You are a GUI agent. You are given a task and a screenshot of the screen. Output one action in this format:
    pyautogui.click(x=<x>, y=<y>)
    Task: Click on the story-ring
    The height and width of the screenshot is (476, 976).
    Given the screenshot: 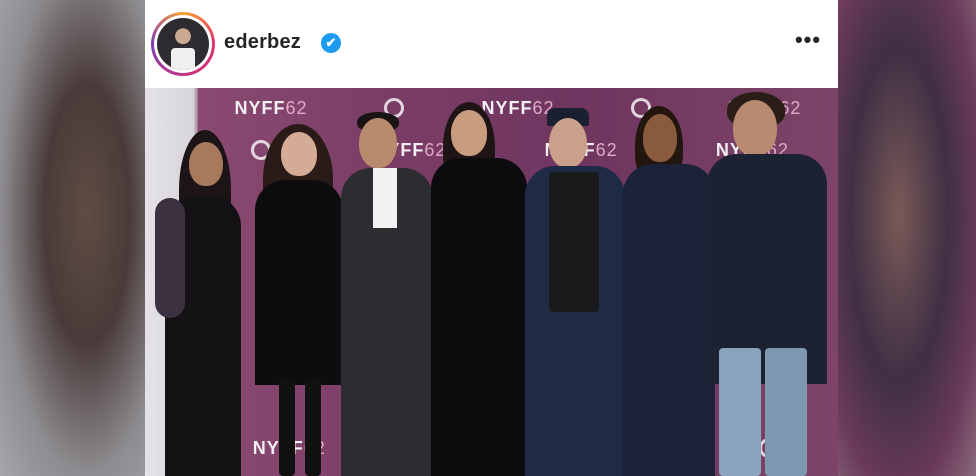 What is the action you would take?
    pyautogui.click(x=183, y=44)
    